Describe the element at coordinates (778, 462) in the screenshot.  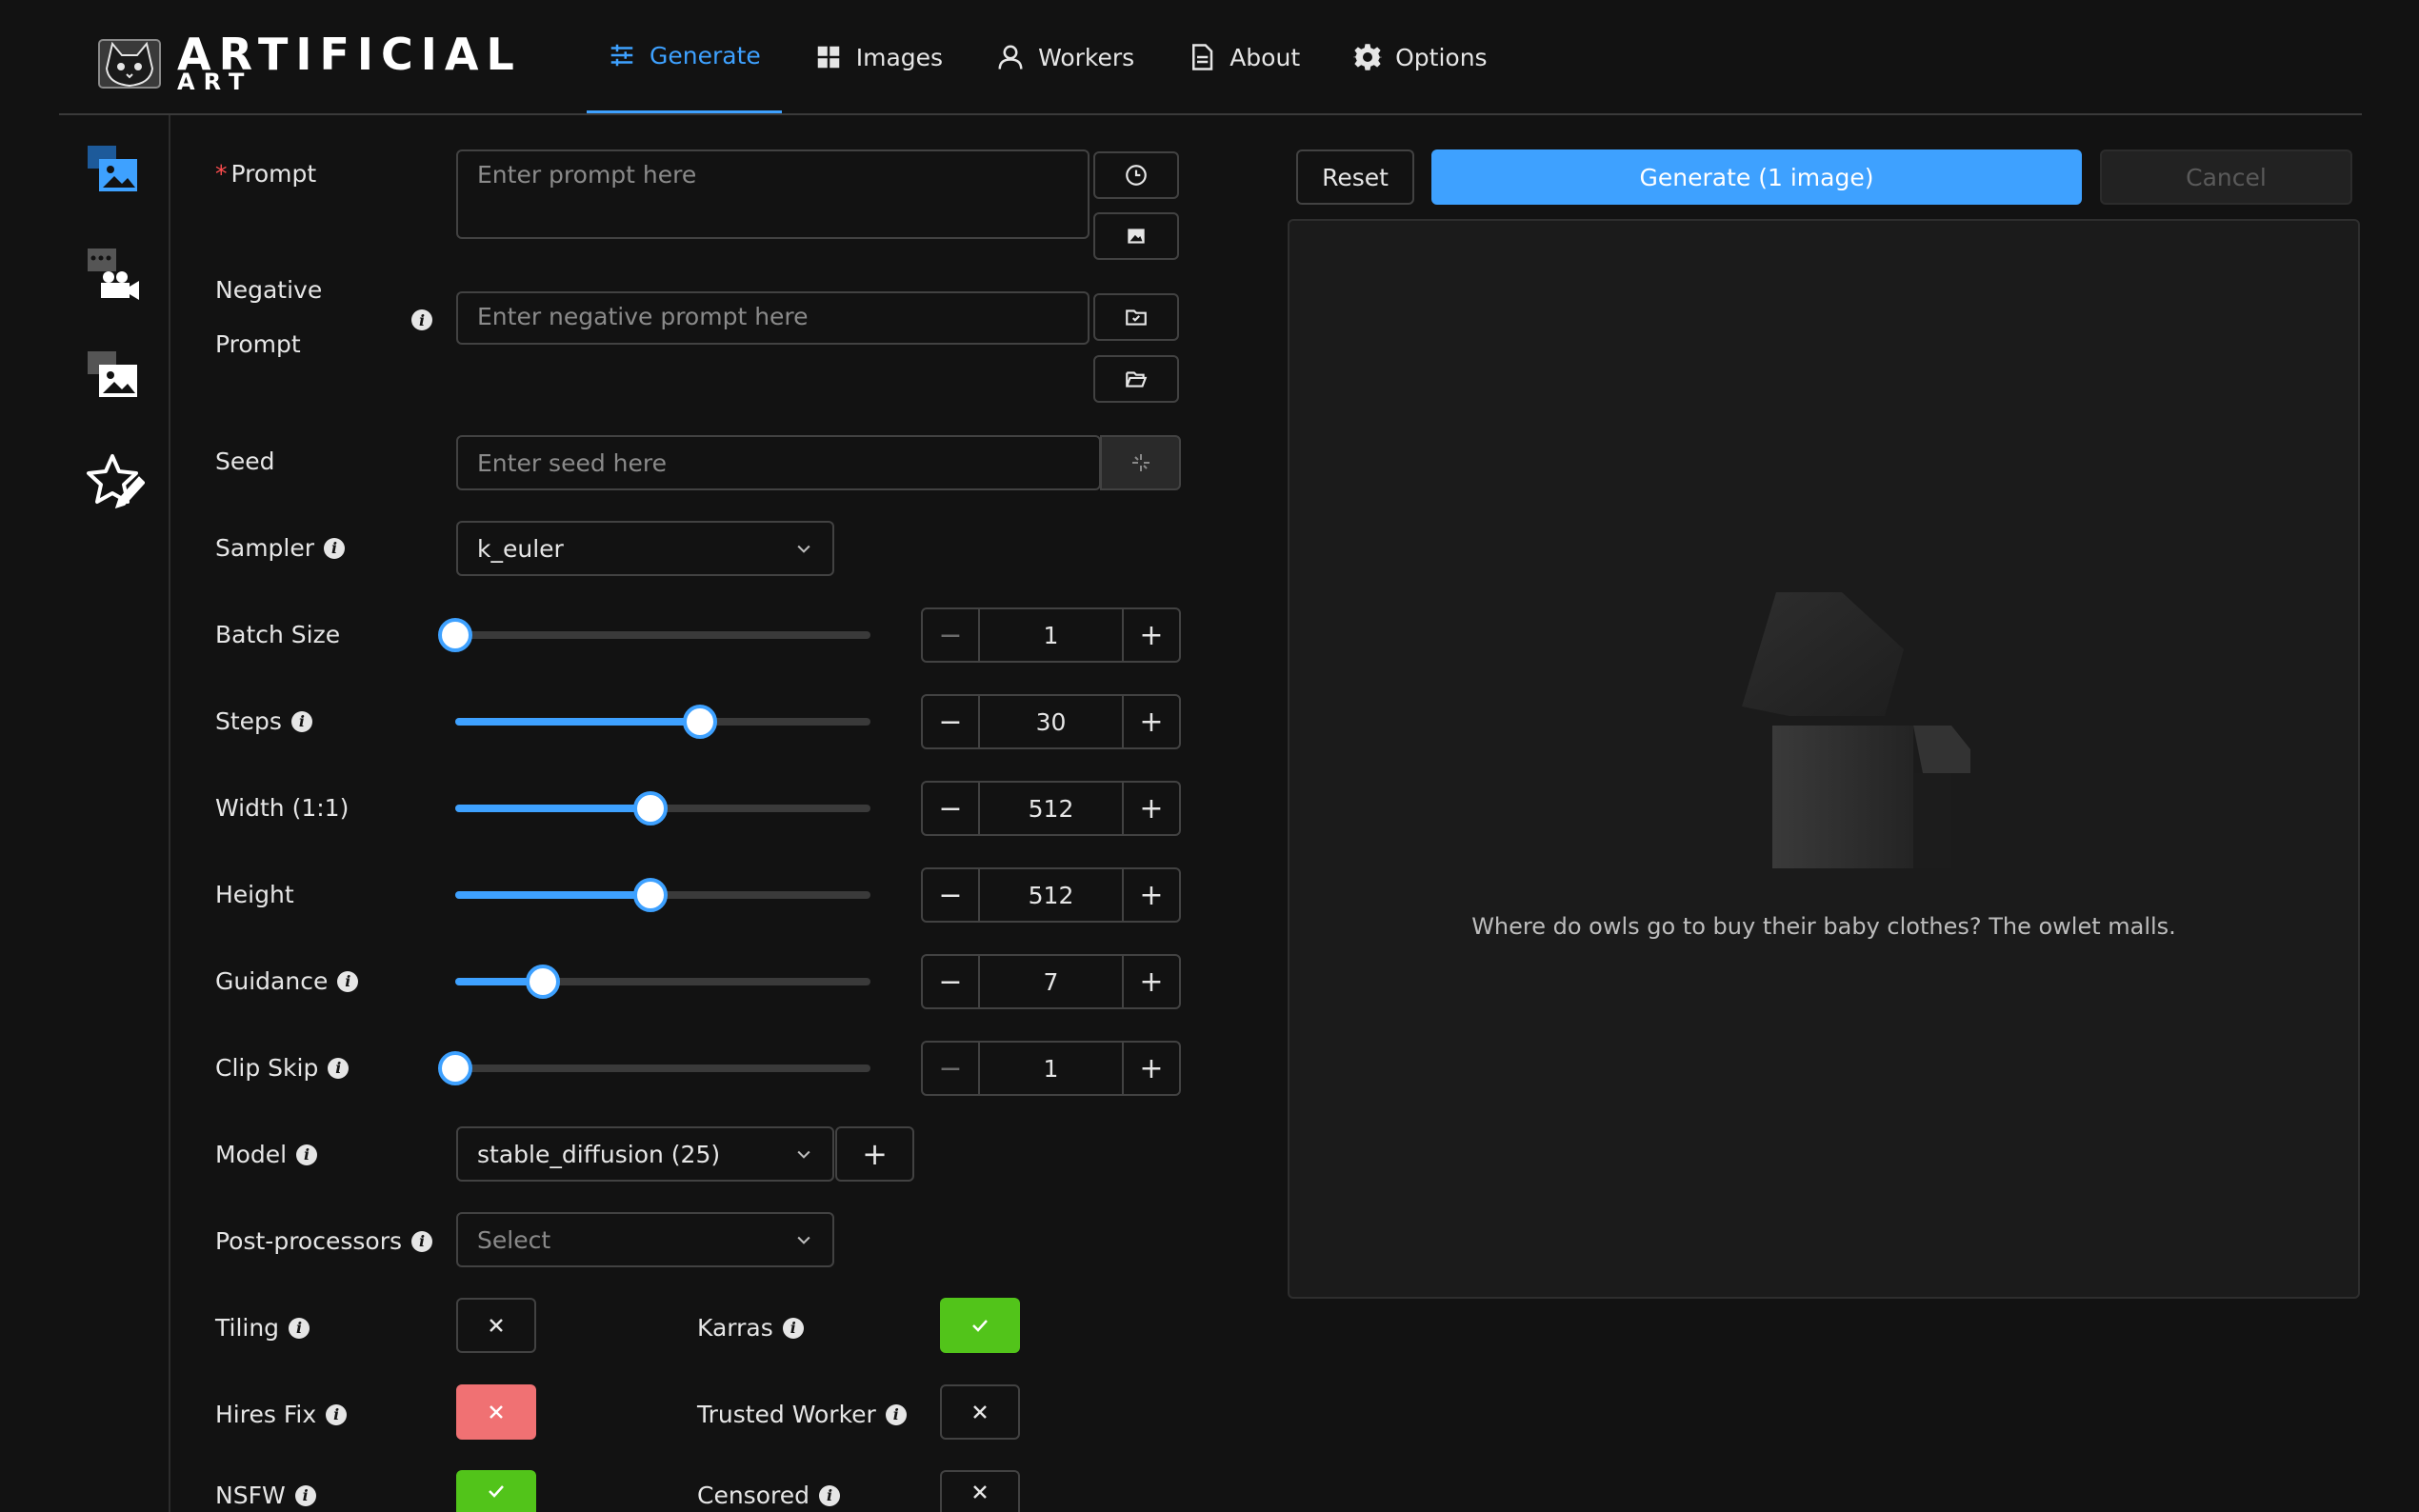
I see `seed-input` at that location.